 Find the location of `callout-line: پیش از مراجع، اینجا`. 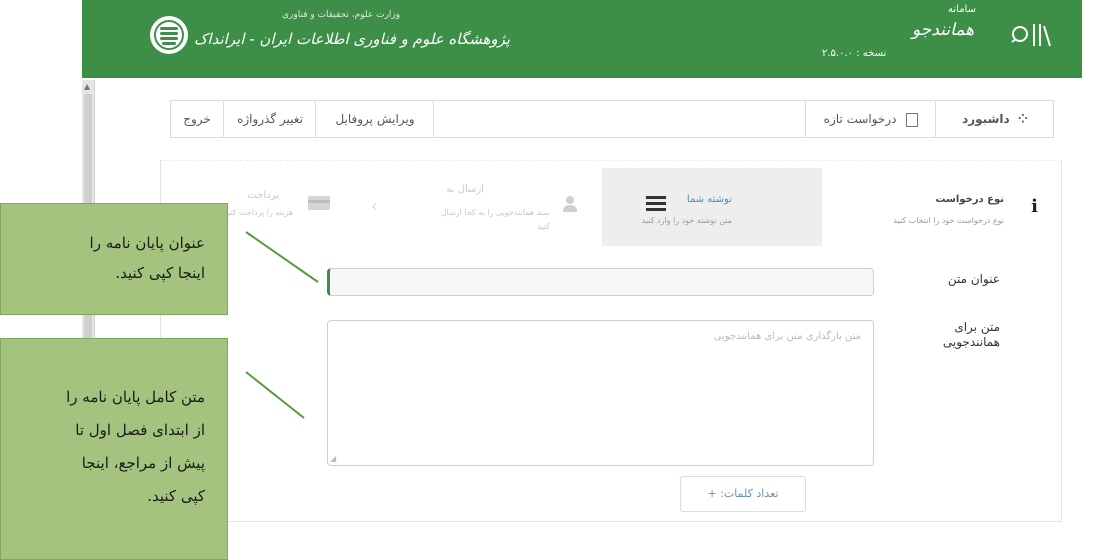

callout-line: پیش از مراجع، اینجا is located at coordinates (143, 463).